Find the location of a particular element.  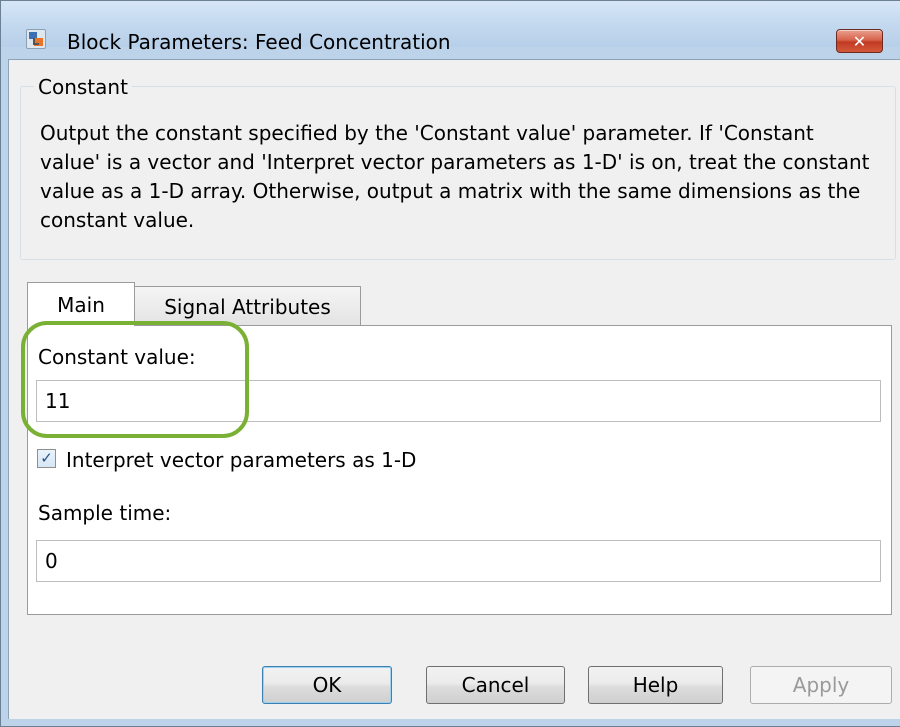

cancel-button: Cancel is located at coordinates (495, 685).